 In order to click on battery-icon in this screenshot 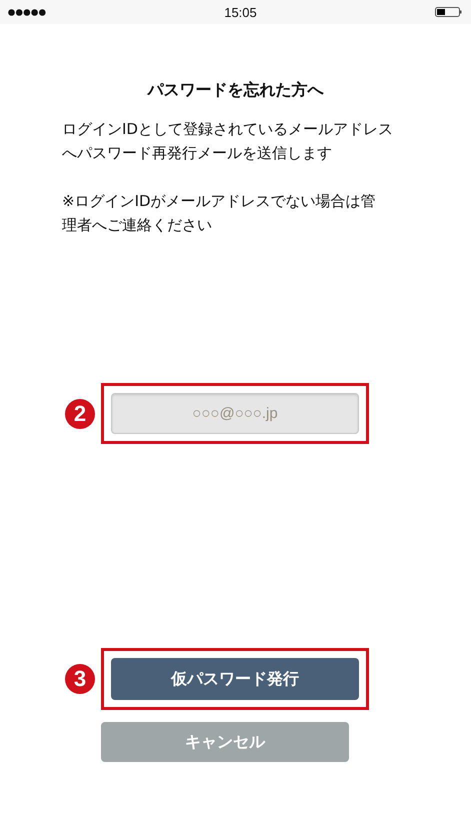, I will do `click(448, 12)`.